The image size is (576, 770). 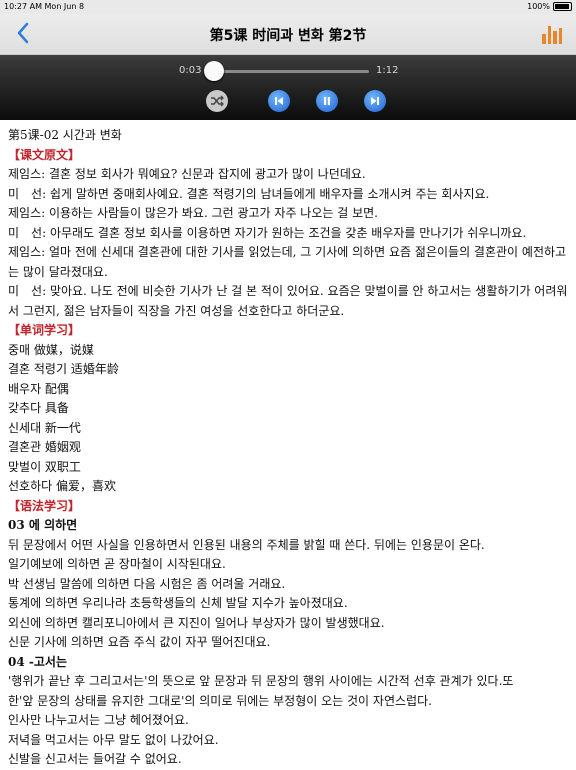 What do you see at coordinates (538, 6) in the screenshot?
I see `battery-percent: 100%` at bounding box center [538, 6].